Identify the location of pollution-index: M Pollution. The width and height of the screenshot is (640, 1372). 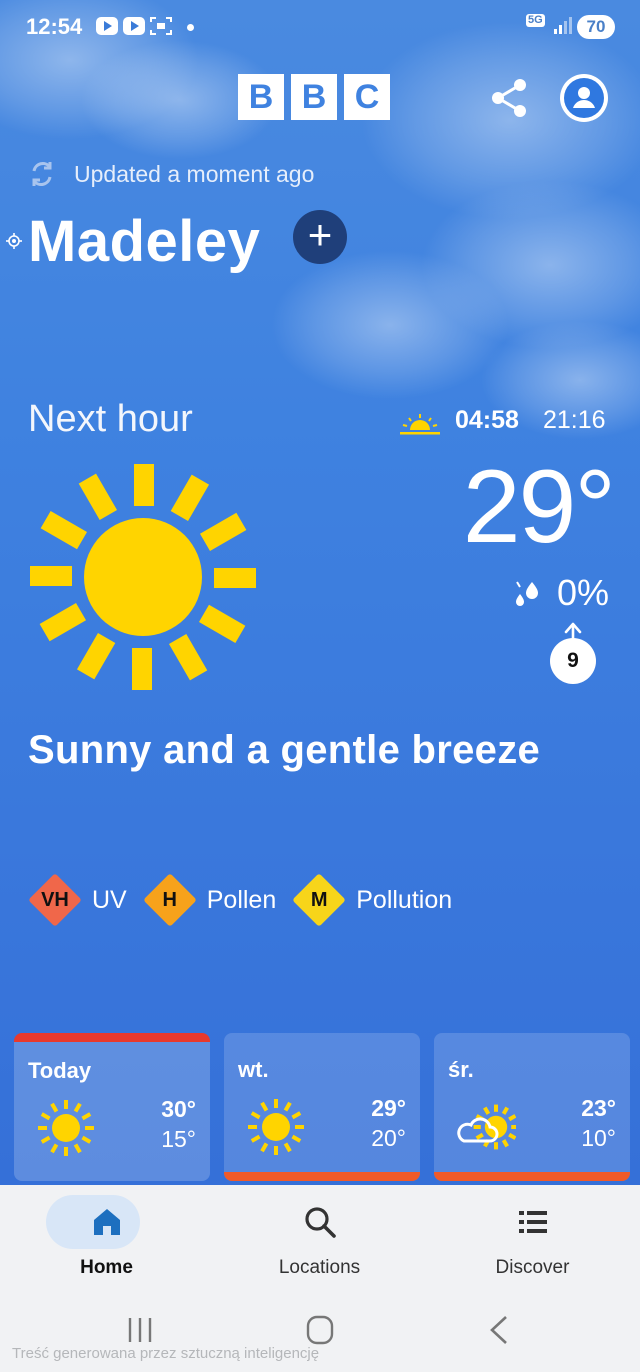
(372, 900).